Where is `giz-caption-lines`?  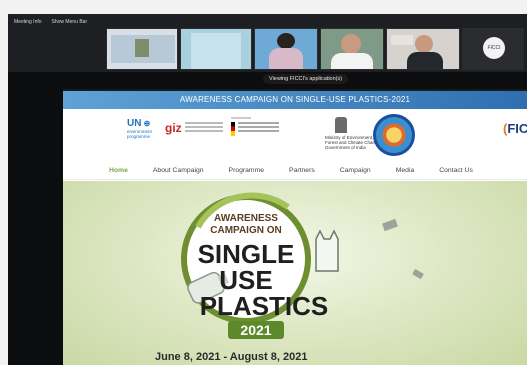 giz-caption-lines is located at coordinates (204, 127).